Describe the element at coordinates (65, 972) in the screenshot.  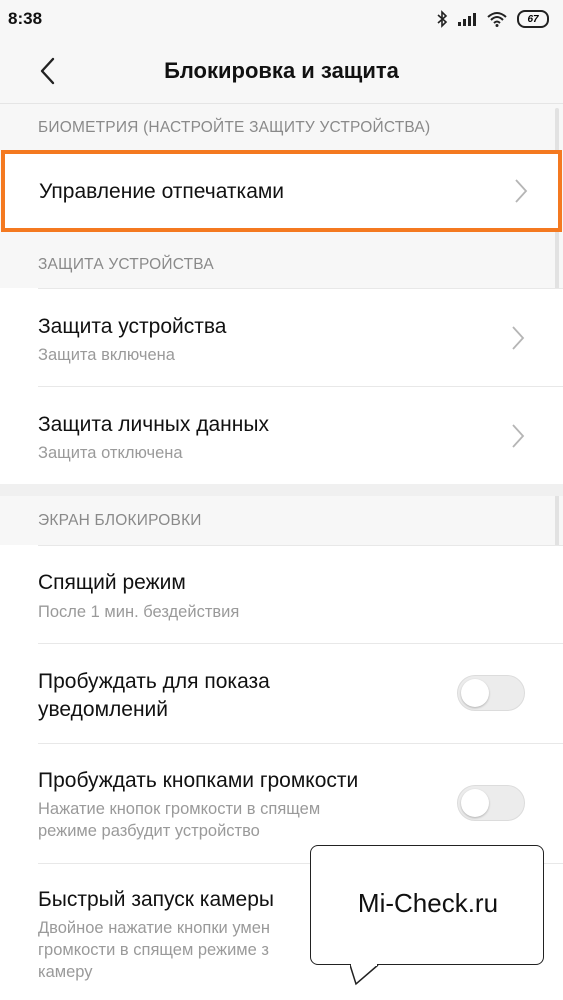
I see `item-subtitle-line3: камеру` at that location.